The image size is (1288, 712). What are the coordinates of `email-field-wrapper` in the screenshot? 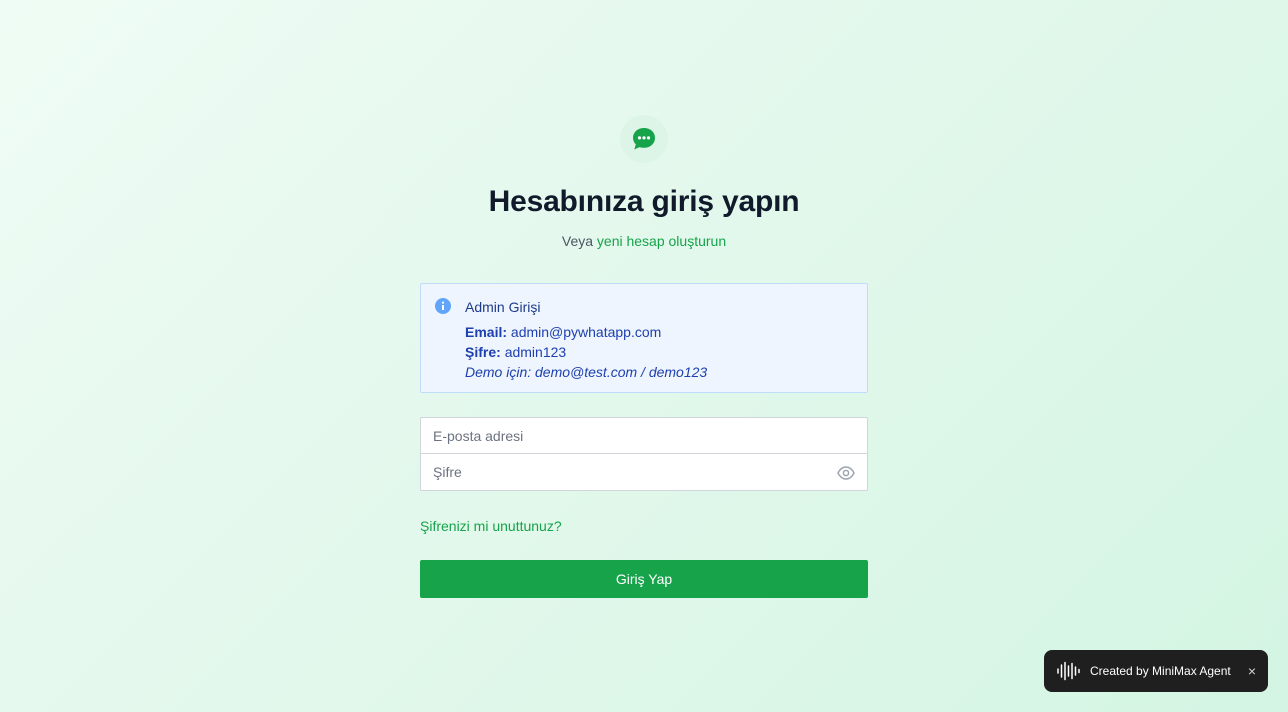 It's located at (644, 435).